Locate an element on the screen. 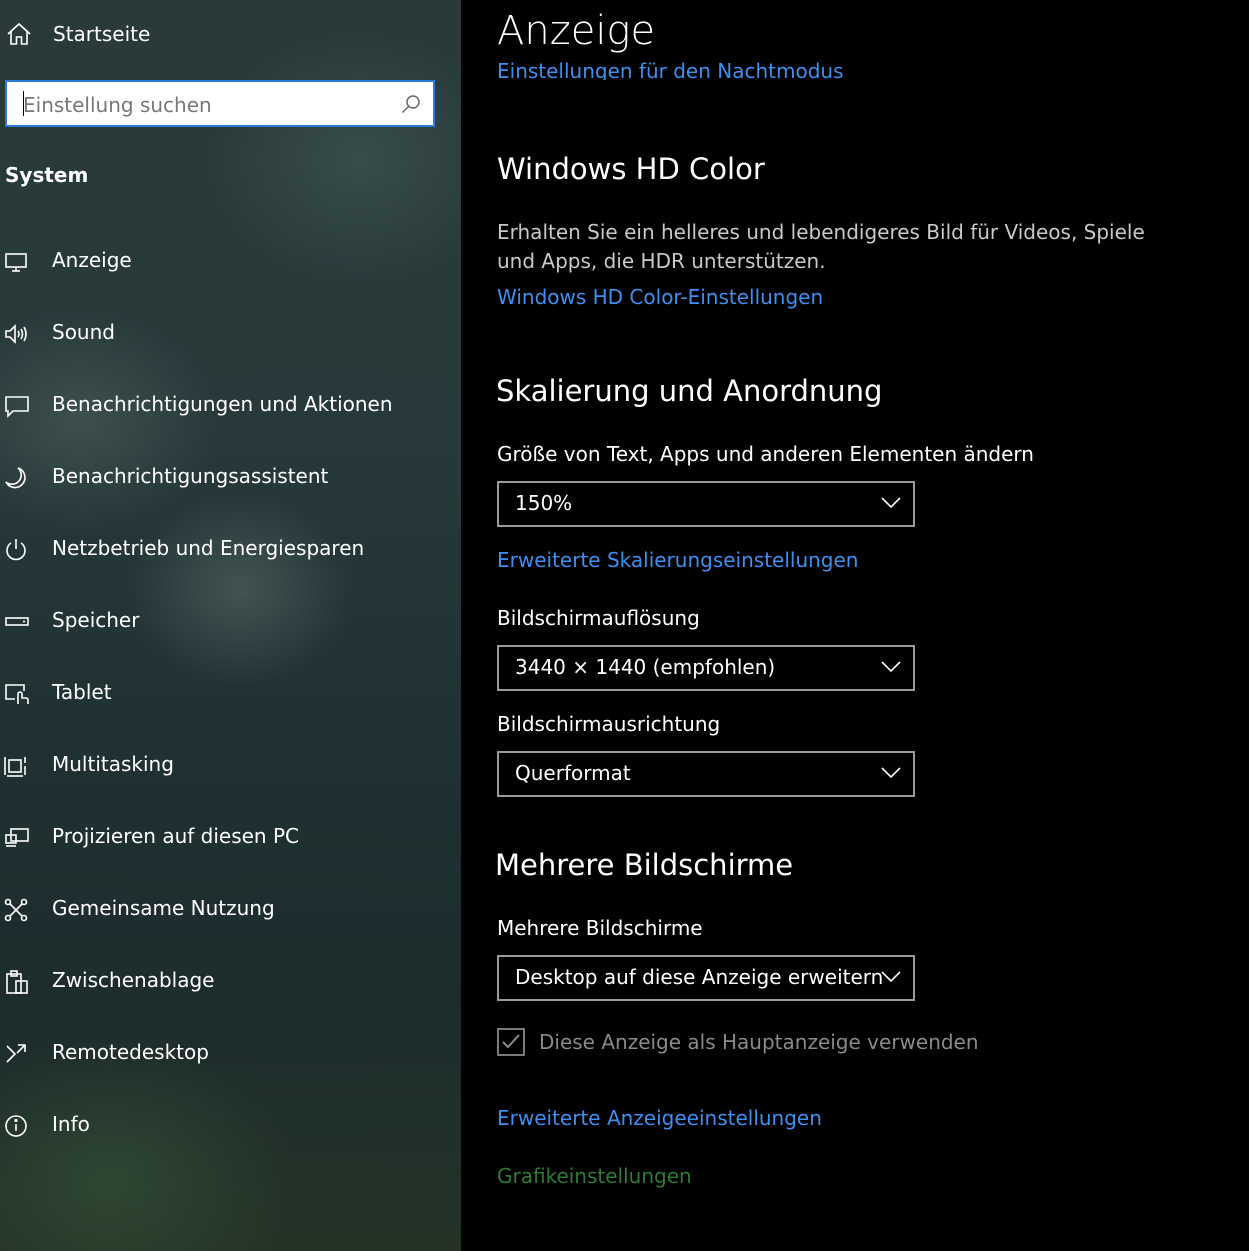 Image resolution: width=1249 pixels, height=1251 pixels. scaling-dropdown: 150% is located at coordinates (706, 504).